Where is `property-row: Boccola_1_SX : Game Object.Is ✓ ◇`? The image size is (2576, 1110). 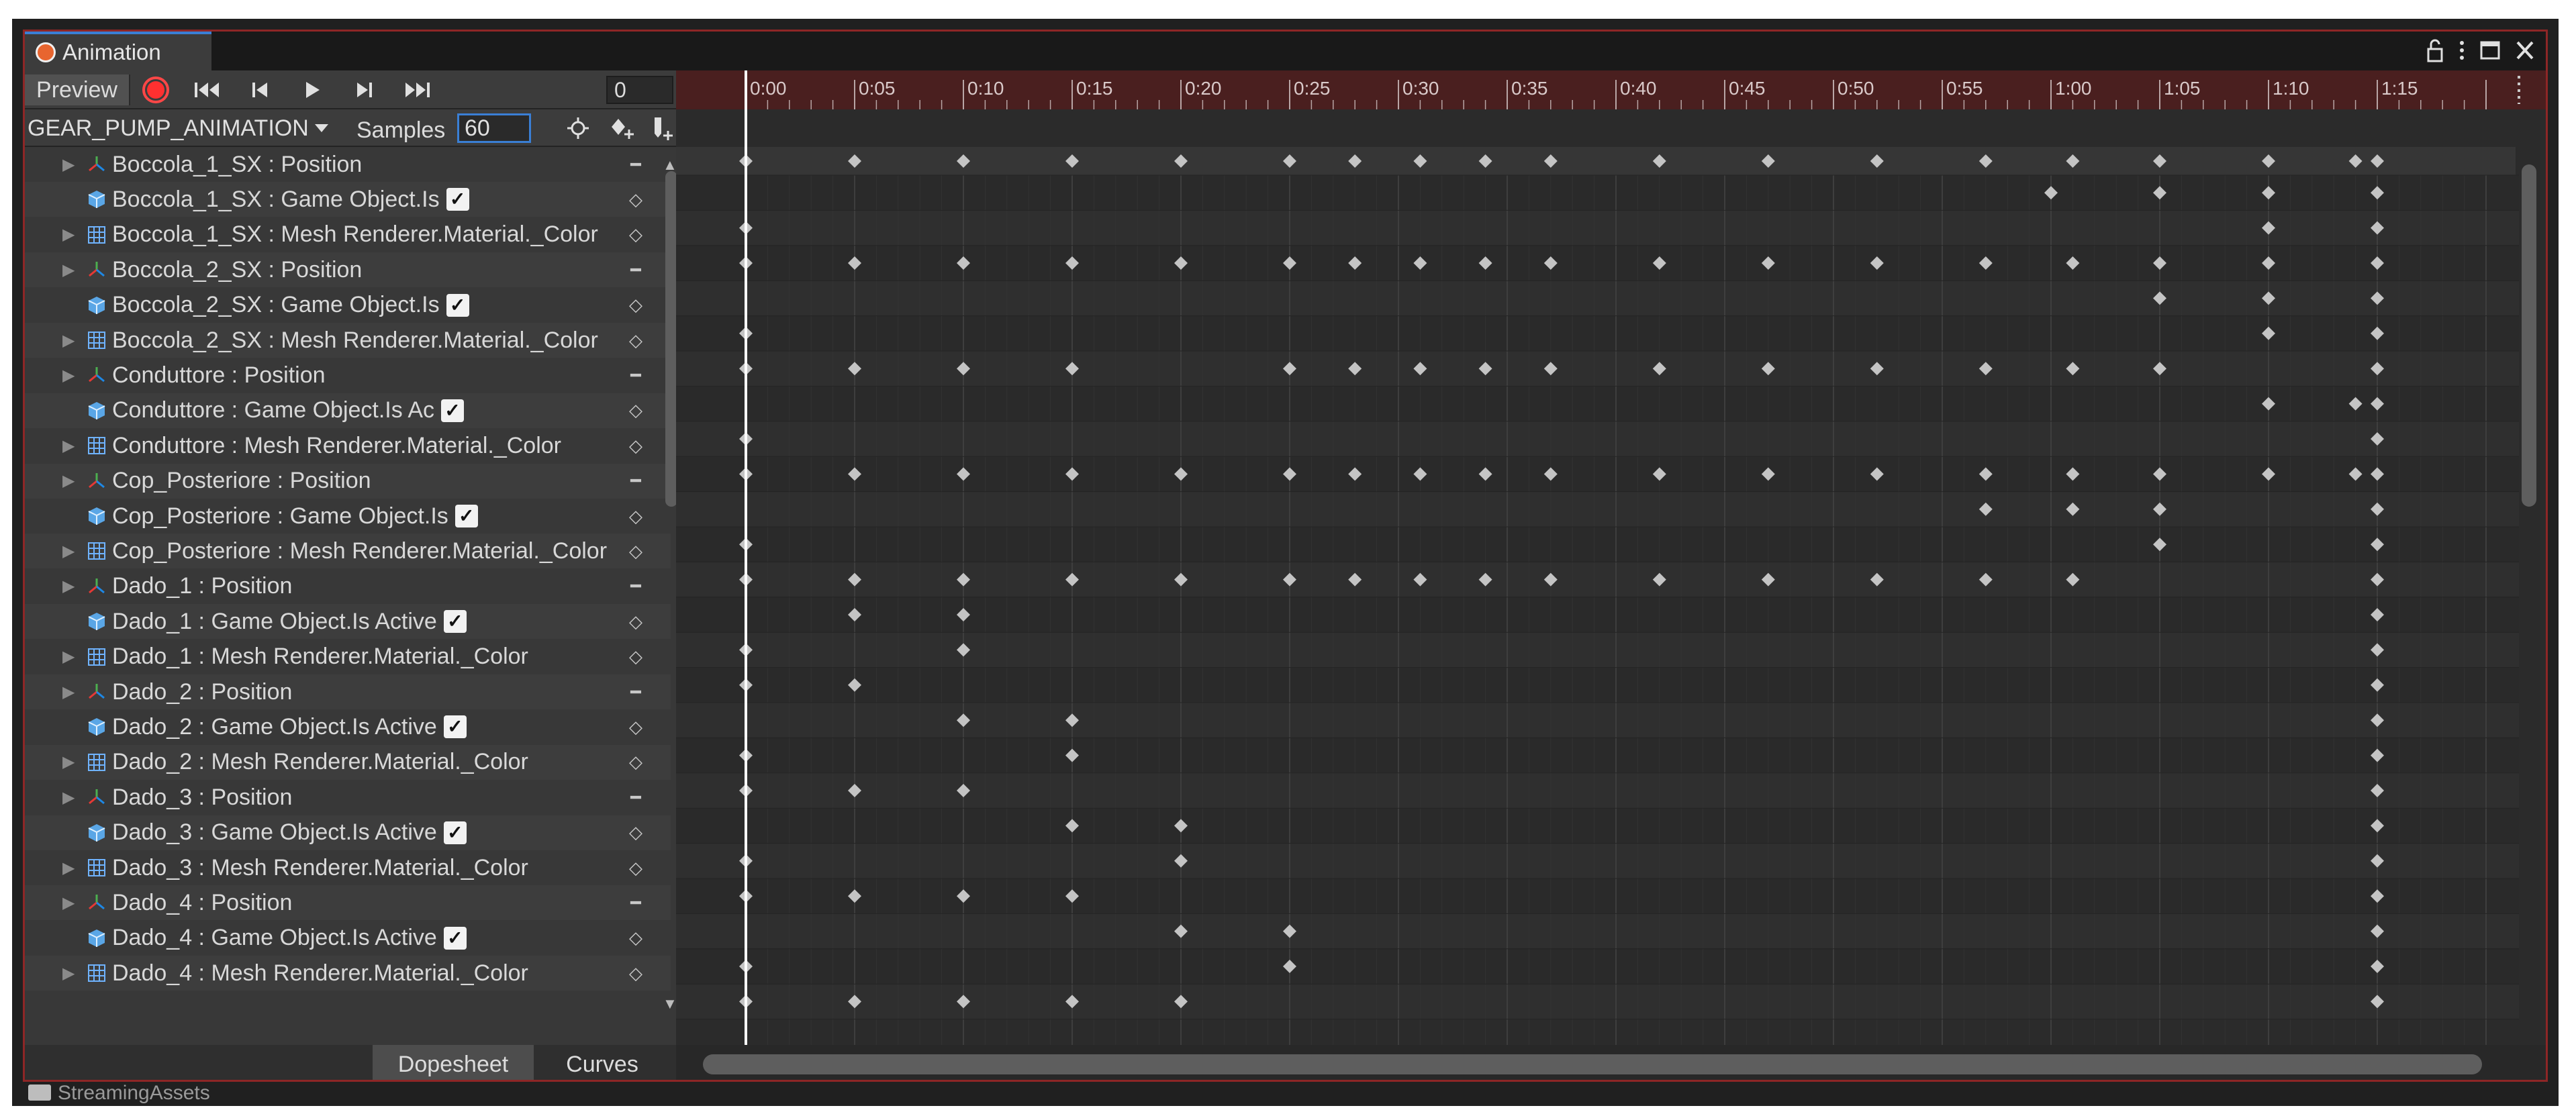
property-row: Boccola_1_SX : Game Object.Is ✓ ◇ is located at coordinates (348, 199).